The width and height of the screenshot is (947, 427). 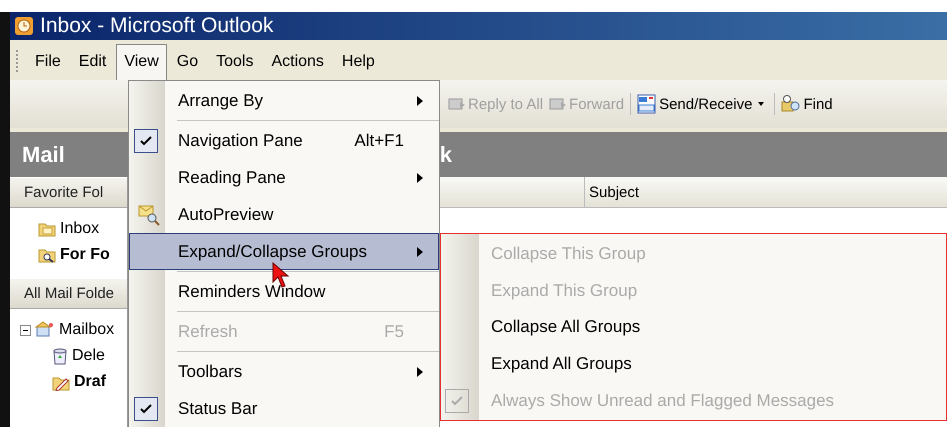 What do you see at coordinates (47, 255) in the screenshot?
I see `search-folder-icon` at bounding box center [47, 255].